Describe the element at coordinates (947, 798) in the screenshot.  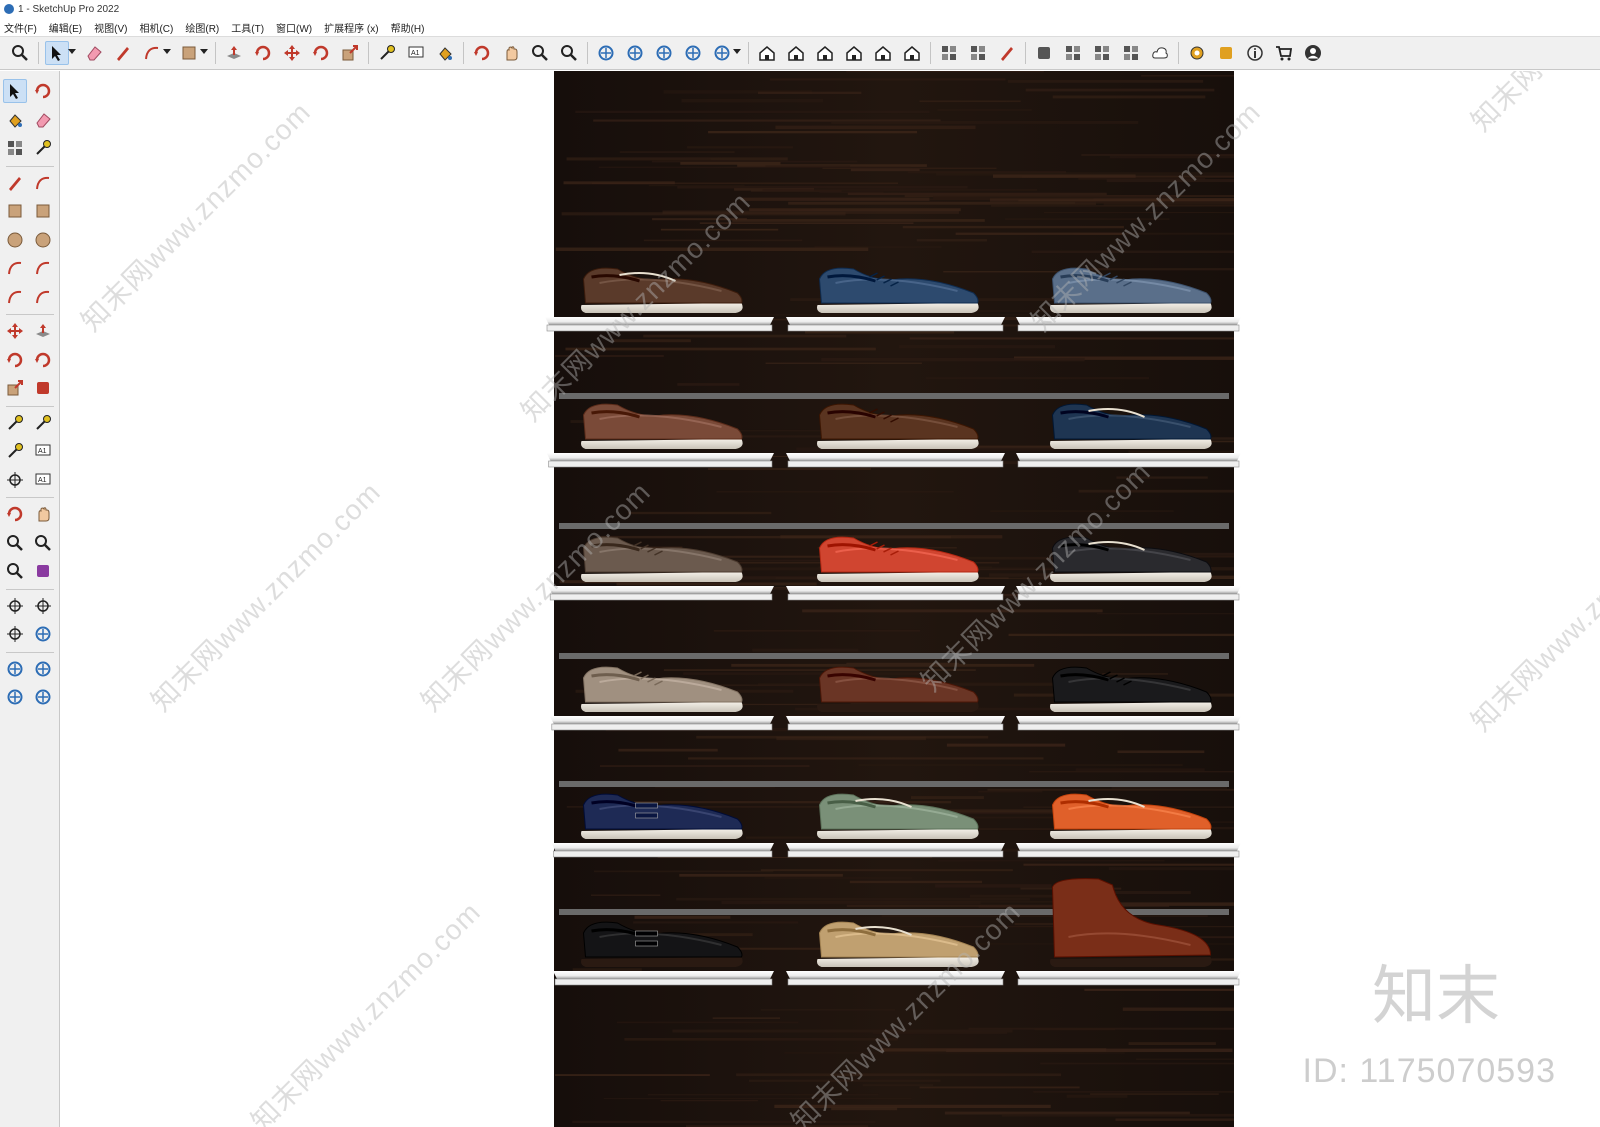
I see `wood-grain-streak` at that location.